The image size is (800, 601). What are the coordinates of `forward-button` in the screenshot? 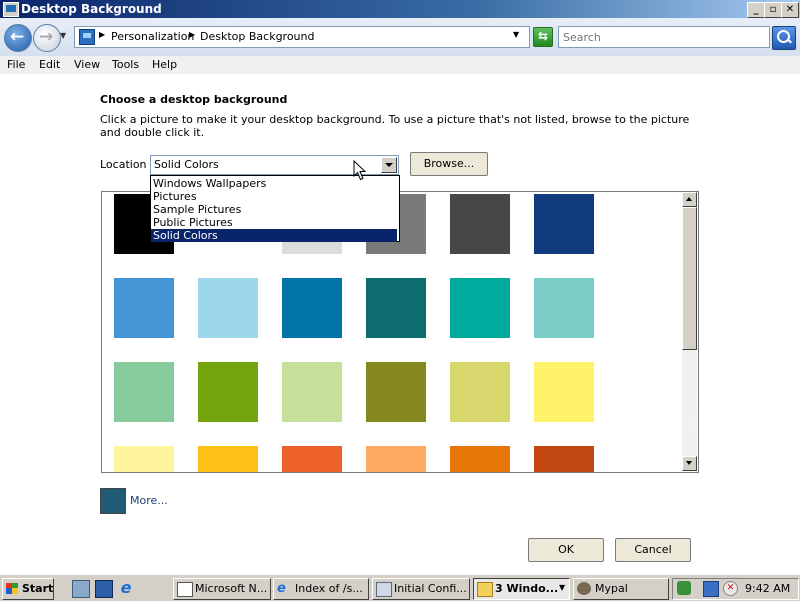 It's located at (47, 38).